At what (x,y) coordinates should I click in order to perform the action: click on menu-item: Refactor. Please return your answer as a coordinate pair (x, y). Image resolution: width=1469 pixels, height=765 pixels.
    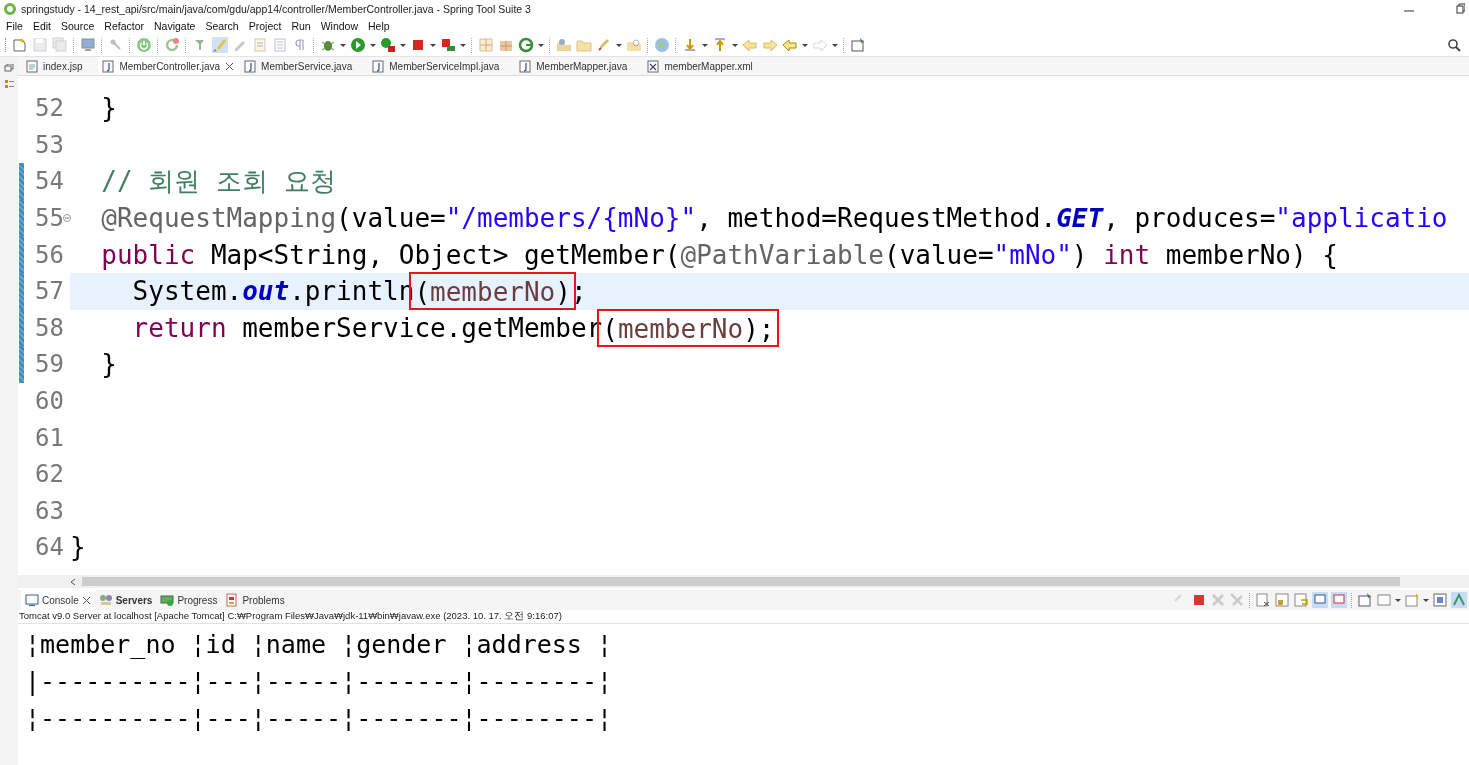
    Looking at the image, I should click on (124, 26).